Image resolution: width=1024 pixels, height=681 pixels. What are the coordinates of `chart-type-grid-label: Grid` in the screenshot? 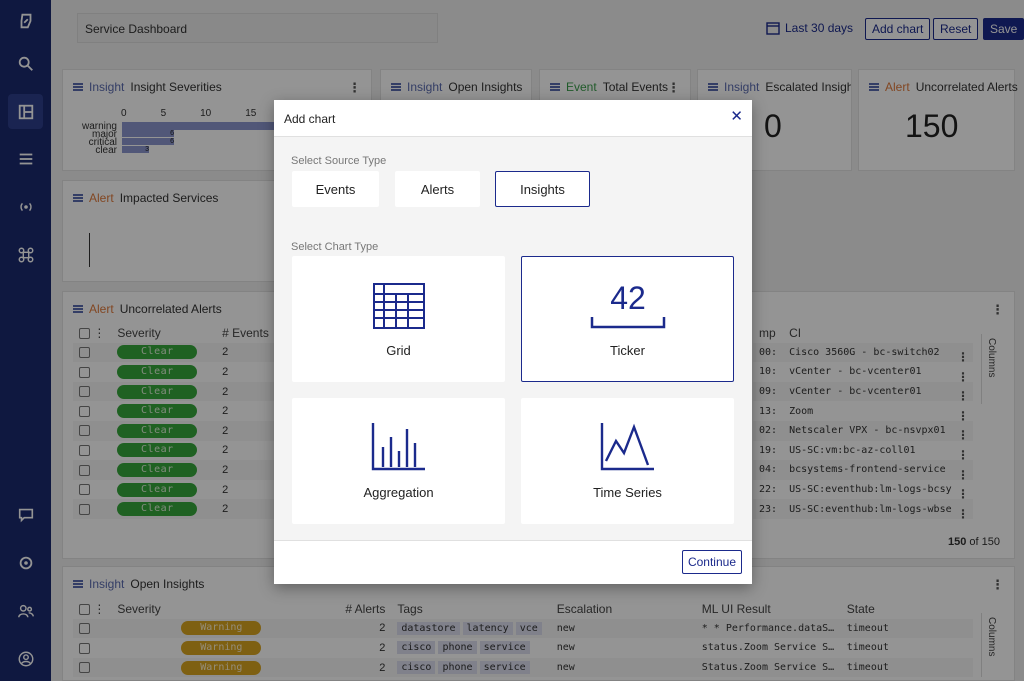 It's located at (398, 350).